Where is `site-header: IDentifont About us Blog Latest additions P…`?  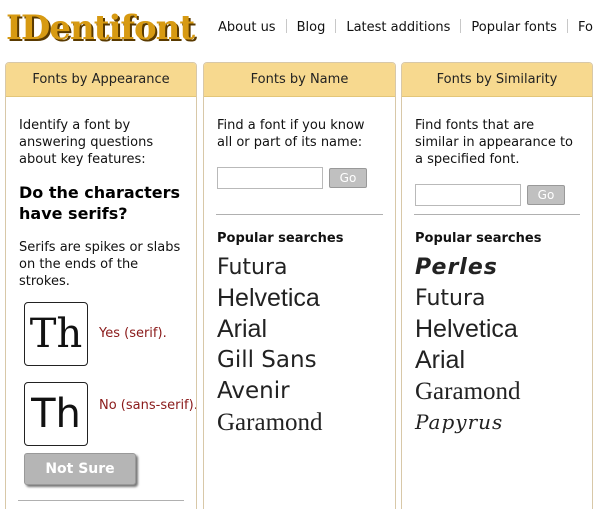
site-header: IDentifont About us Blog Latest additions P… is located at coordinates (298, 30).